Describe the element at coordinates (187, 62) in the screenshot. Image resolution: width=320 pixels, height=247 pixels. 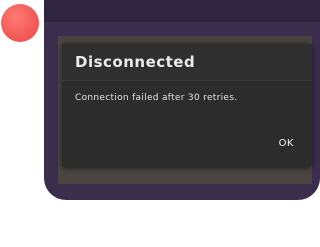
I see `dialog-title: Disconnected` at that location.